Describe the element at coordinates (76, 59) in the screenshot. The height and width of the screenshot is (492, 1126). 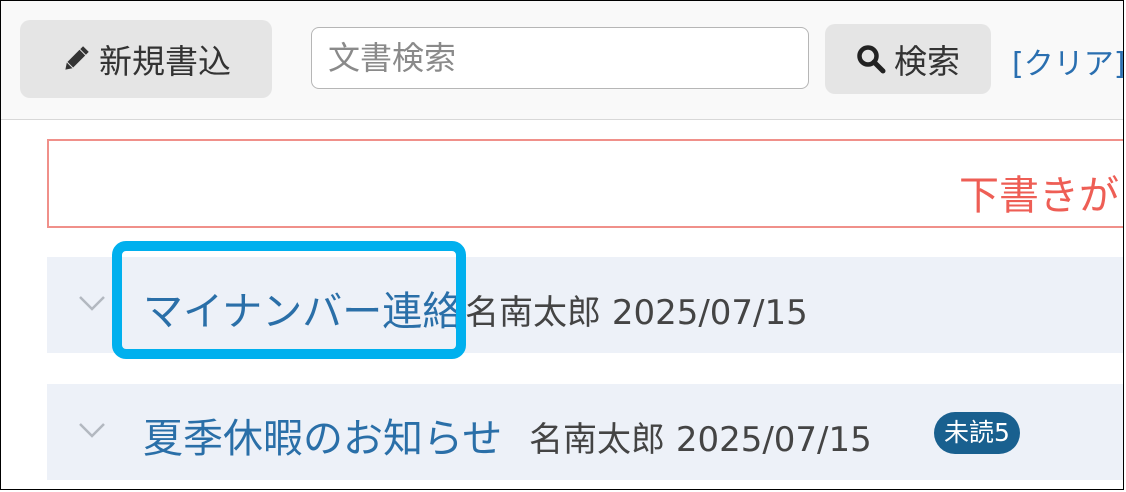
I see `pencil-icon` at that location.